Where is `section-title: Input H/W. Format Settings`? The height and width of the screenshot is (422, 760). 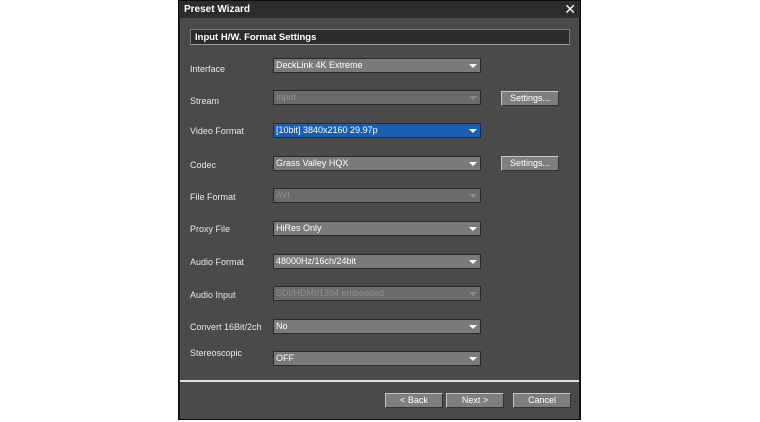 section-title: Input H/W. Format Settings is located at coordinates (256, 37).